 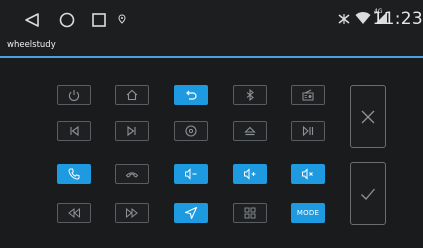 I want to click on home-button, so click(x=132, y=95).